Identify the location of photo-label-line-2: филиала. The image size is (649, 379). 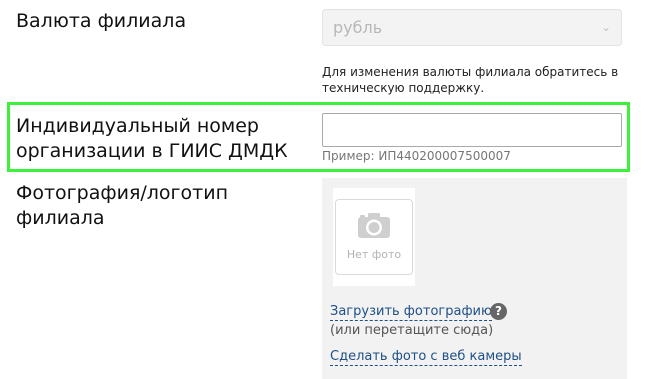
(60, 218).